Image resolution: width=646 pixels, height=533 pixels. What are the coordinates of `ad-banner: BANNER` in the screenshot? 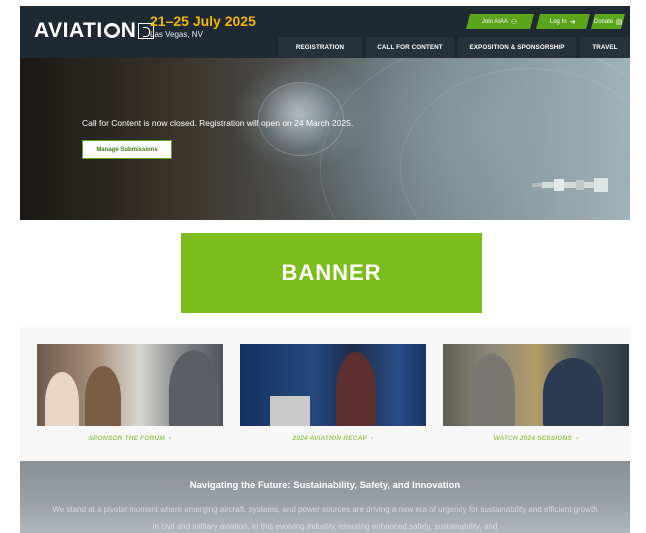 It's located at (331, 273).